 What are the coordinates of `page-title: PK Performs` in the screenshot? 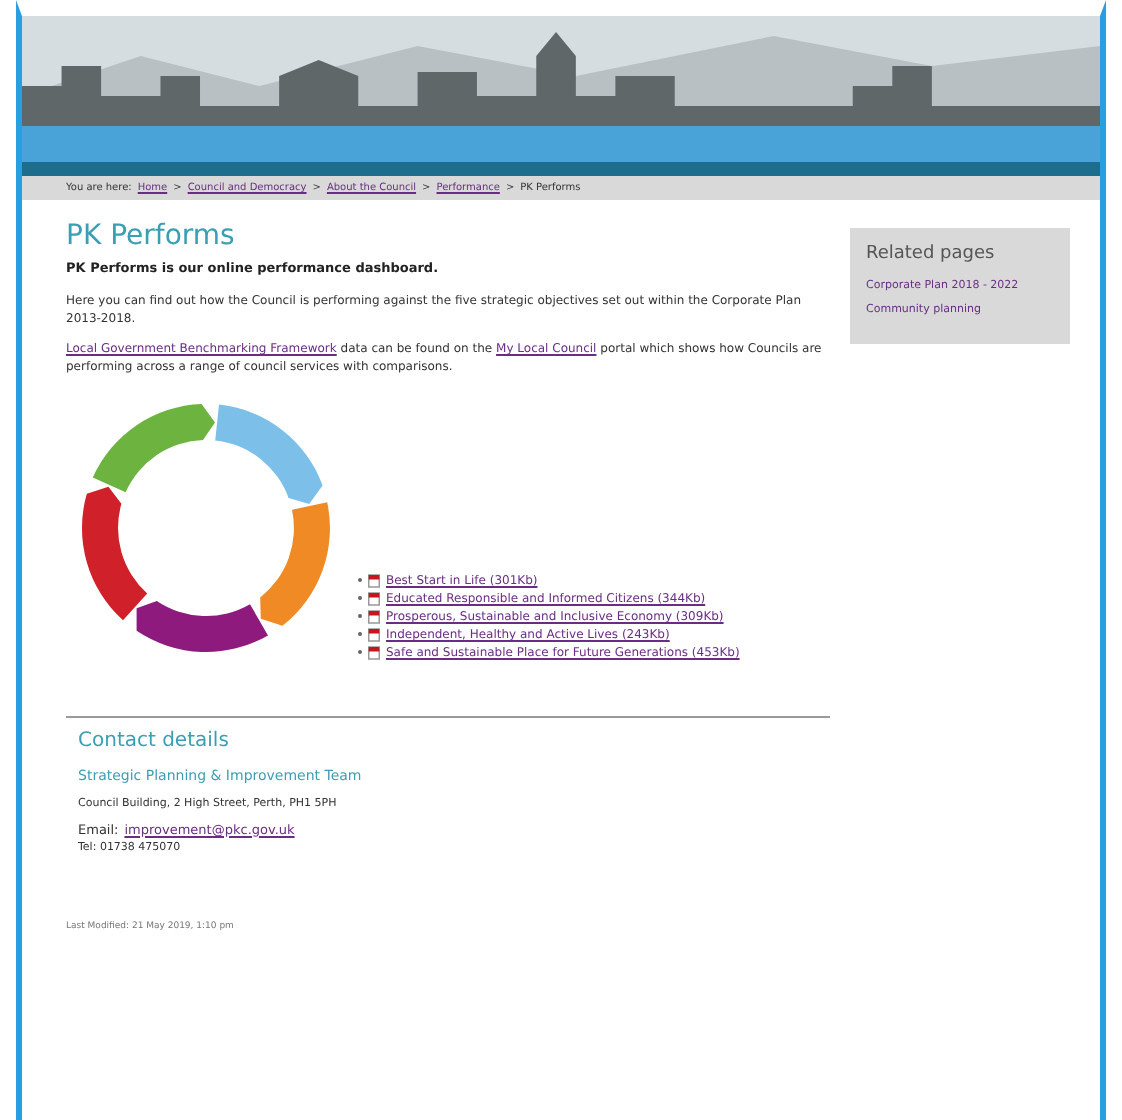 It's located at (151, 236).